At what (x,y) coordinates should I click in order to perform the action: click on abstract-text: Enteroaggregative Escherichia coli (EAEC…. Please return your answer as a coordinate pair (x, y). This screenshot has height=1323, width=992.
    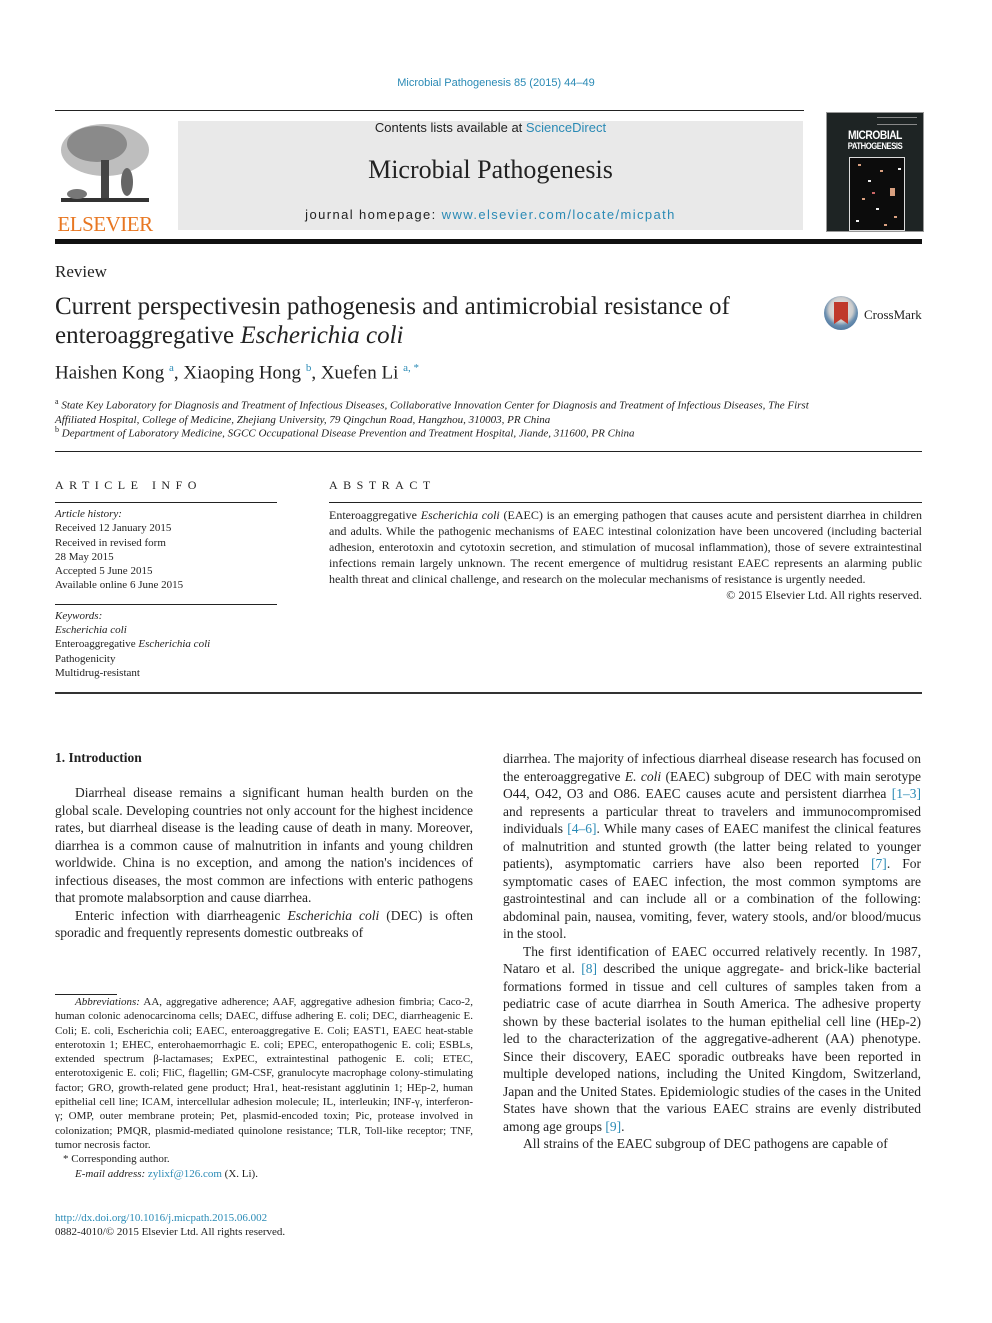
    Looking at the image, I should click on (626, 547).